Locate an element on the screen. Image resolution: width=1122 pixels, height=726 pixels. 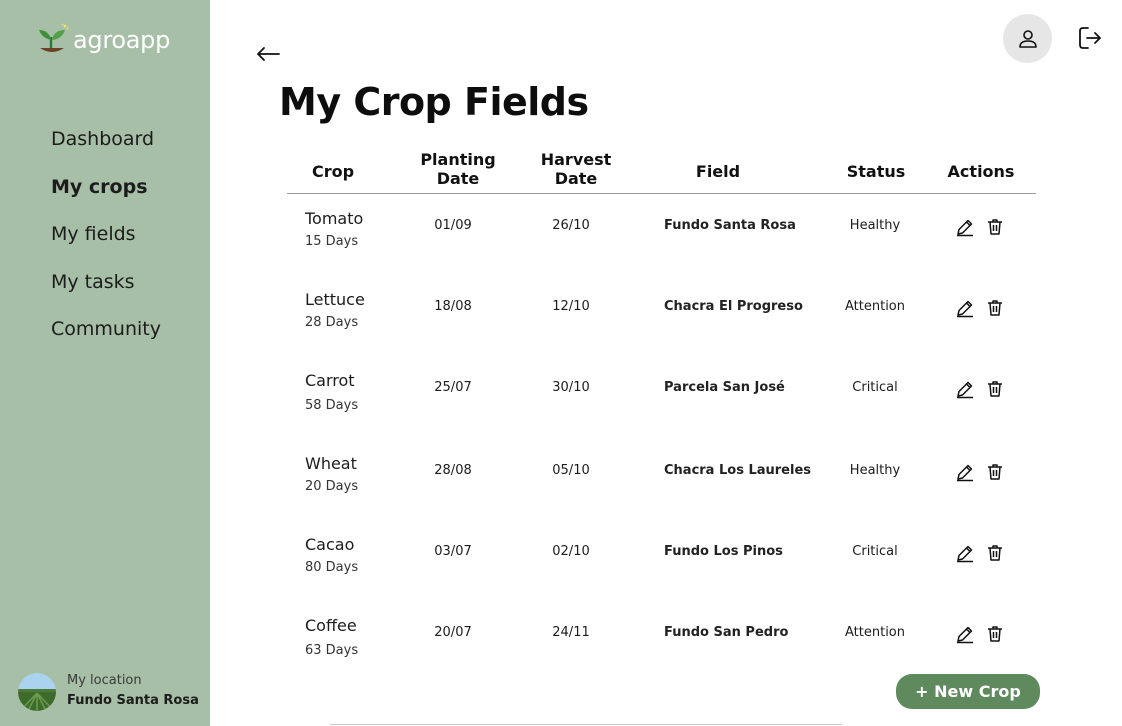
crop-name: Lettuce is located at coordinates (335, 299).